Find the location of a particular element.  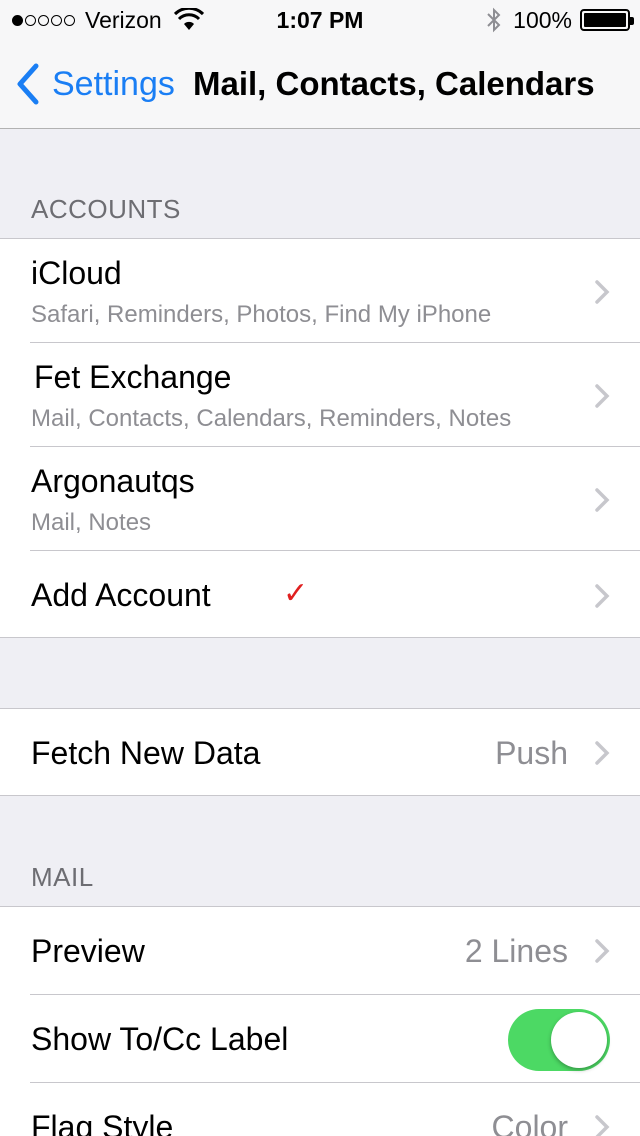

fetch-new-data-row: Fetch New Data Push is located at coordinates (320, 752).